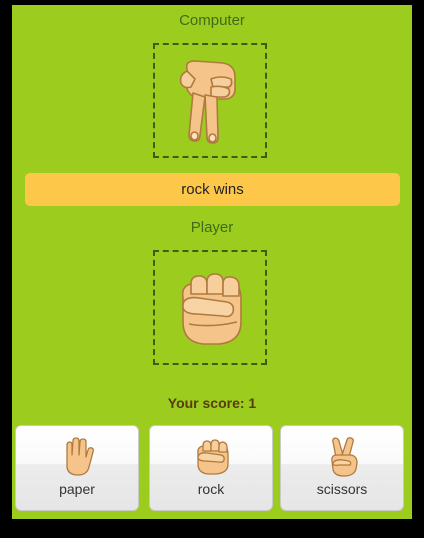 The height and width of the screenshot is (538, 424). I want to click on scissors-button: scissors, so click(342, 468).